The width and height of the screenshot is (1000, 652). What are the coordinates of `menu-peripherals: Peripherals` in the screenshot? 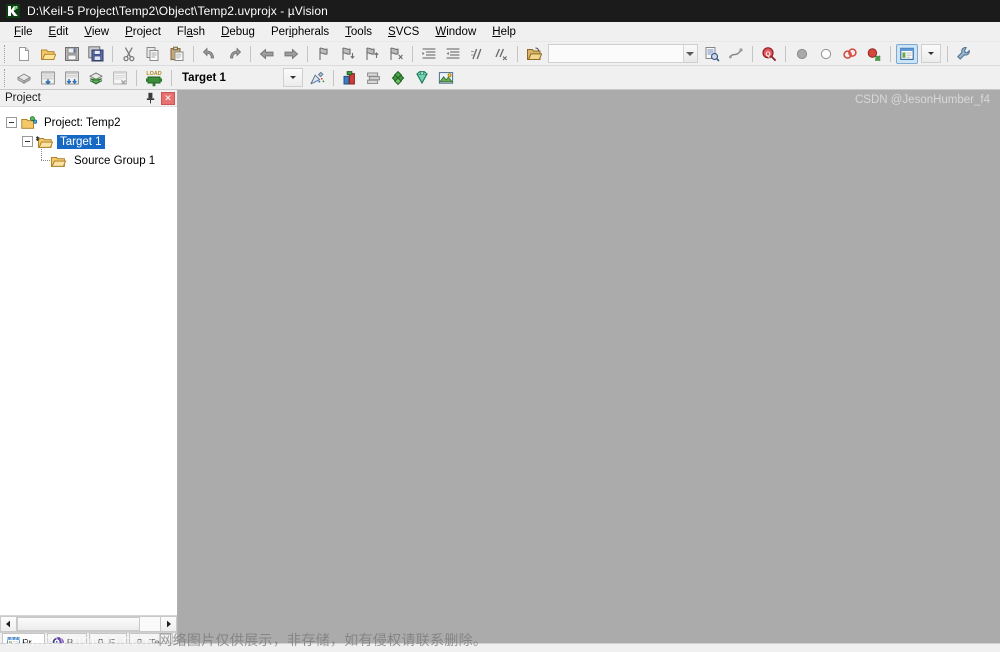 It's located at (300, 32).